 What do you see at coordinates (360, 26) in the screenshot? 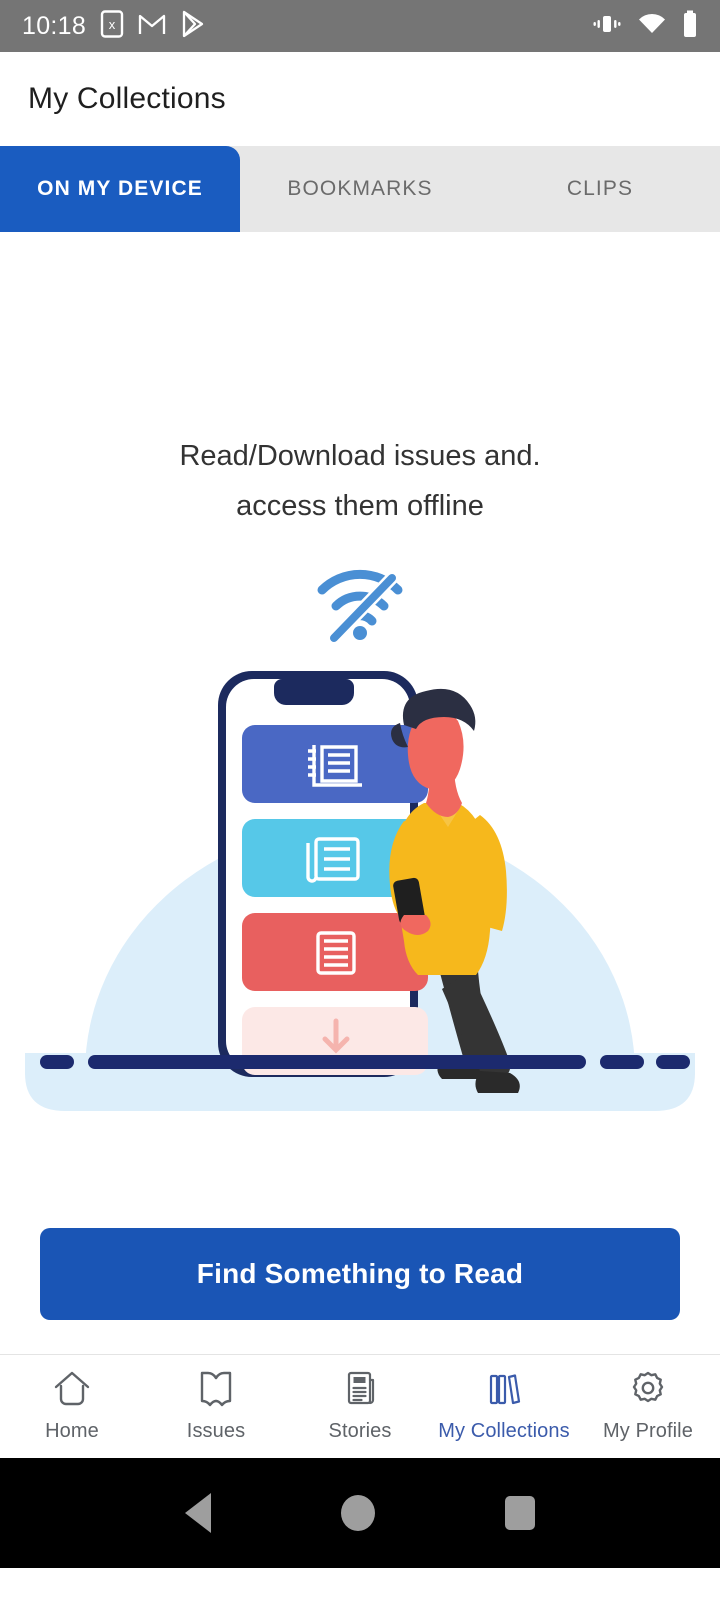
I see `status-bar: 10:18 x` at bounding box center [360, 26].